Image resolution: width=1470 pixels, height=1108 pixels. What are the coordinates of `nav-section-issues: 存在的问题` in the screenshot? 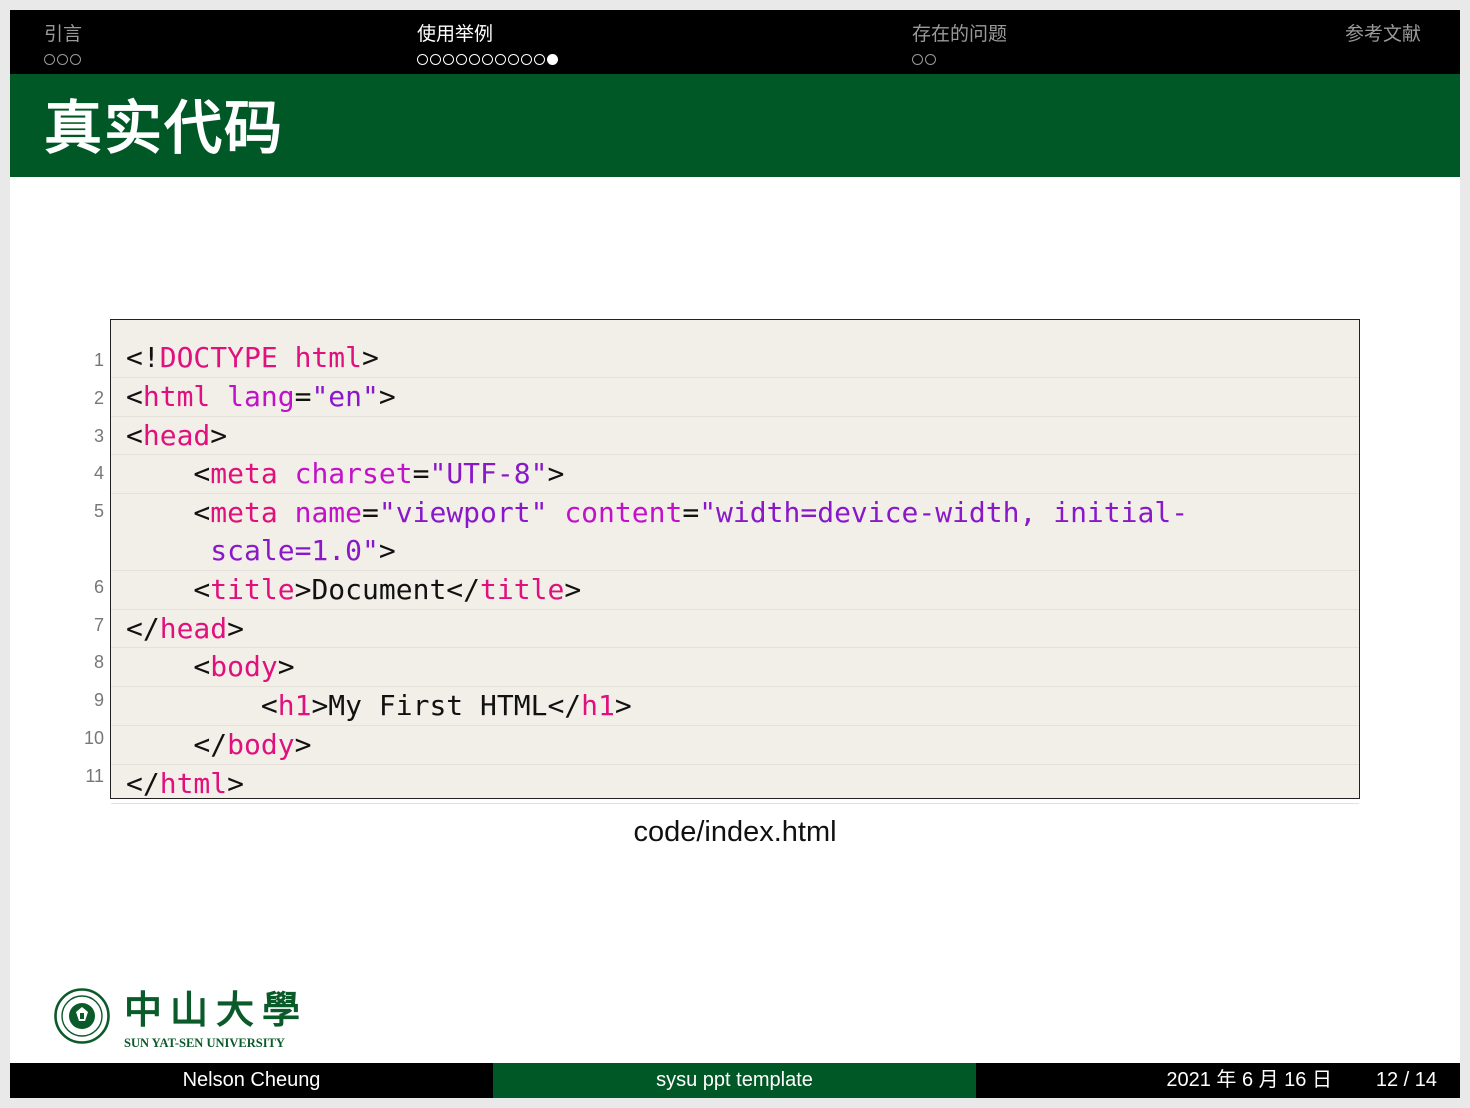 It's located at (959, 44).